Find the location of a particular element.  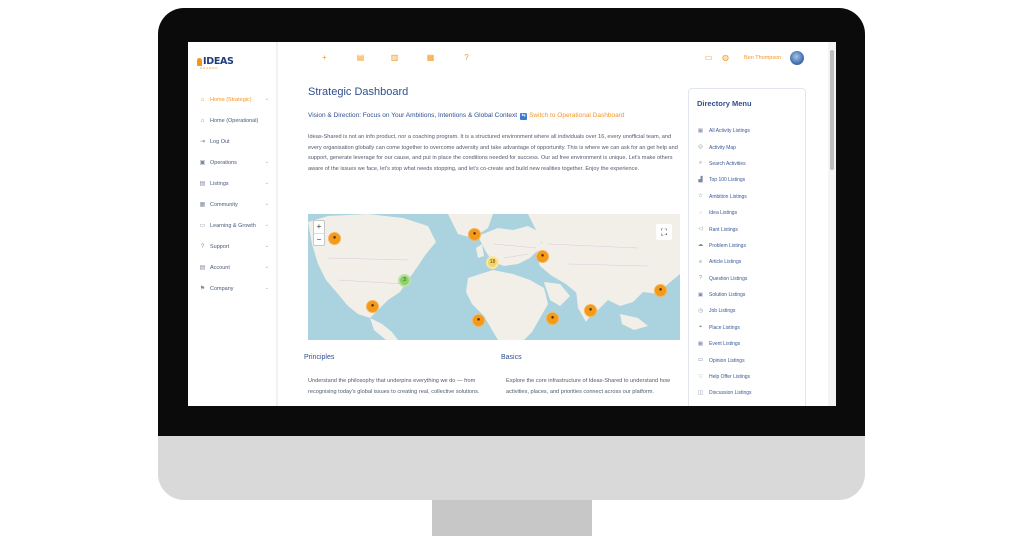

directory-item-solution-listings: ▣ Solution Listings is located at coordinates (724, 295).